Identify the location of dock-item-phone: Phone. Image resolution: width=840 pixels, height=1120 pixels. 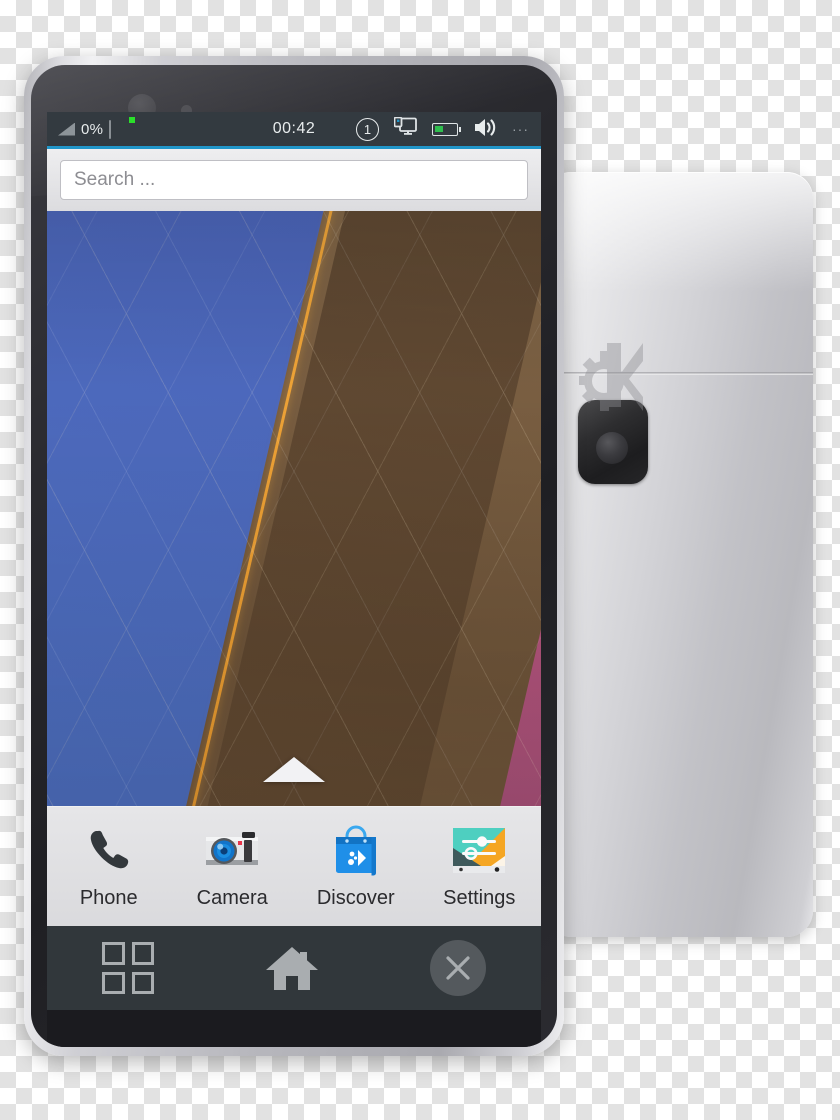
(109, 865).